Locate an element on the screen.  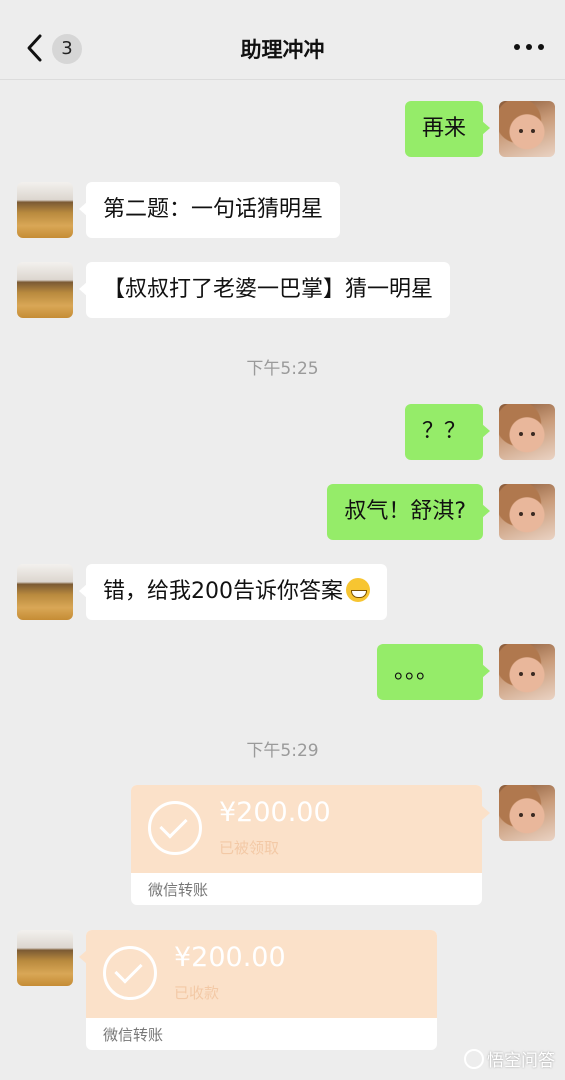
transfer-card-body: ¥200.00 已收款 is located at coordinates (261, 974).